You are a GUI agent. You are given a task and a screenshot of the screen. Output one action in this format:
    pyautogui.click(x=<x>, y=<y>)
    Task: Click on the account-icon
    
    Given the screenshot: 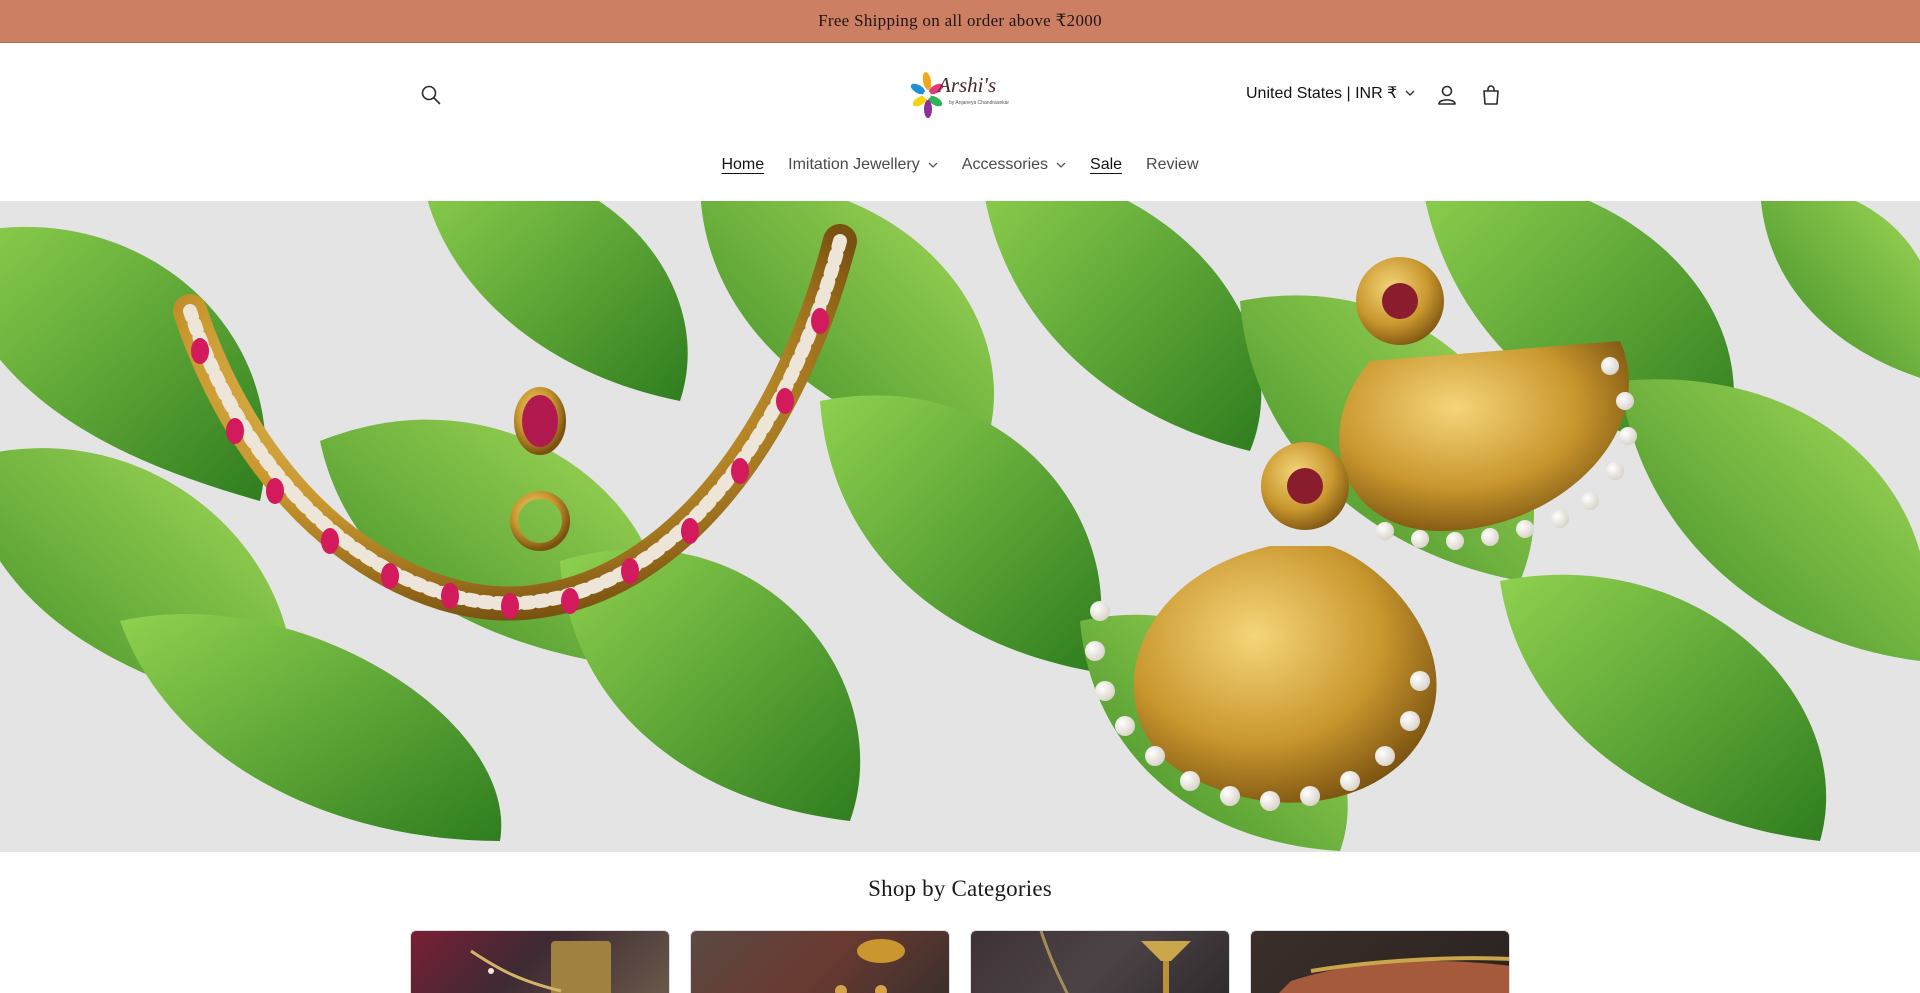 What is the action you would take?
    pyautogui.click(x=1447, y=95)
    